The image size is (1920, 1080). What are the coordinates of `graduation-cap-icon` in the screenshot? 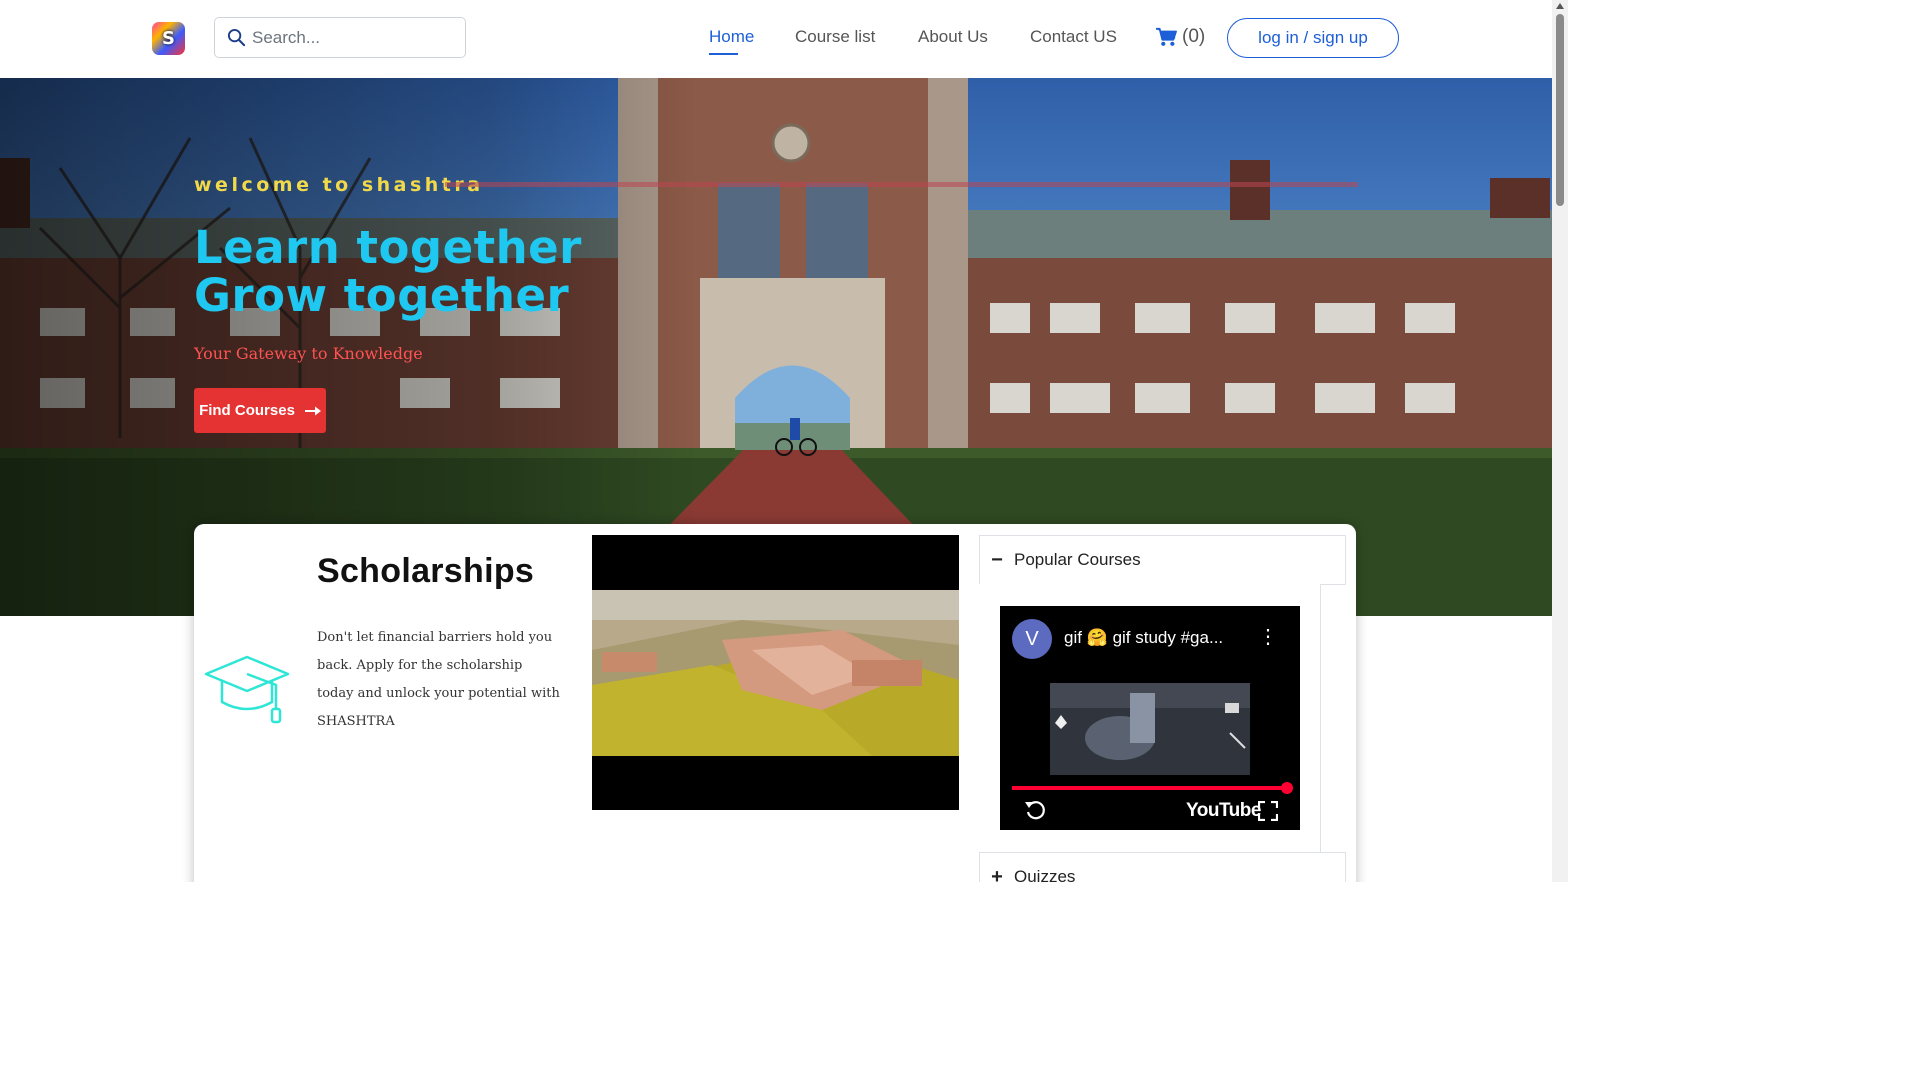 It's located at (247, 689).